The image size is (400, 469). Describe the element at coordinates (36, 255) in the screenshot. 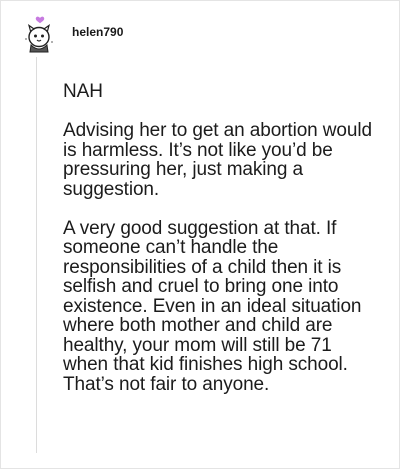

I see `thread-line` at that location.